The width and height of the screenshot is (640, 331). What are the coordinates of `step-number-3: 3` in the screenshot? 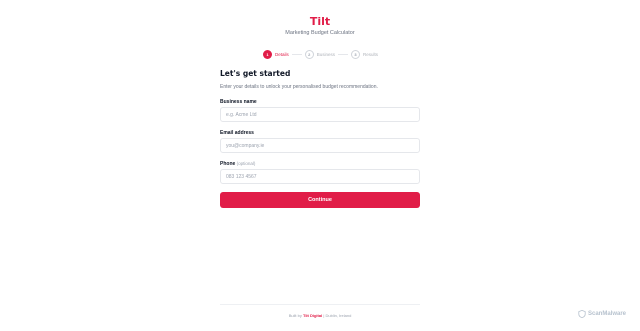 It's located at (356, 54).